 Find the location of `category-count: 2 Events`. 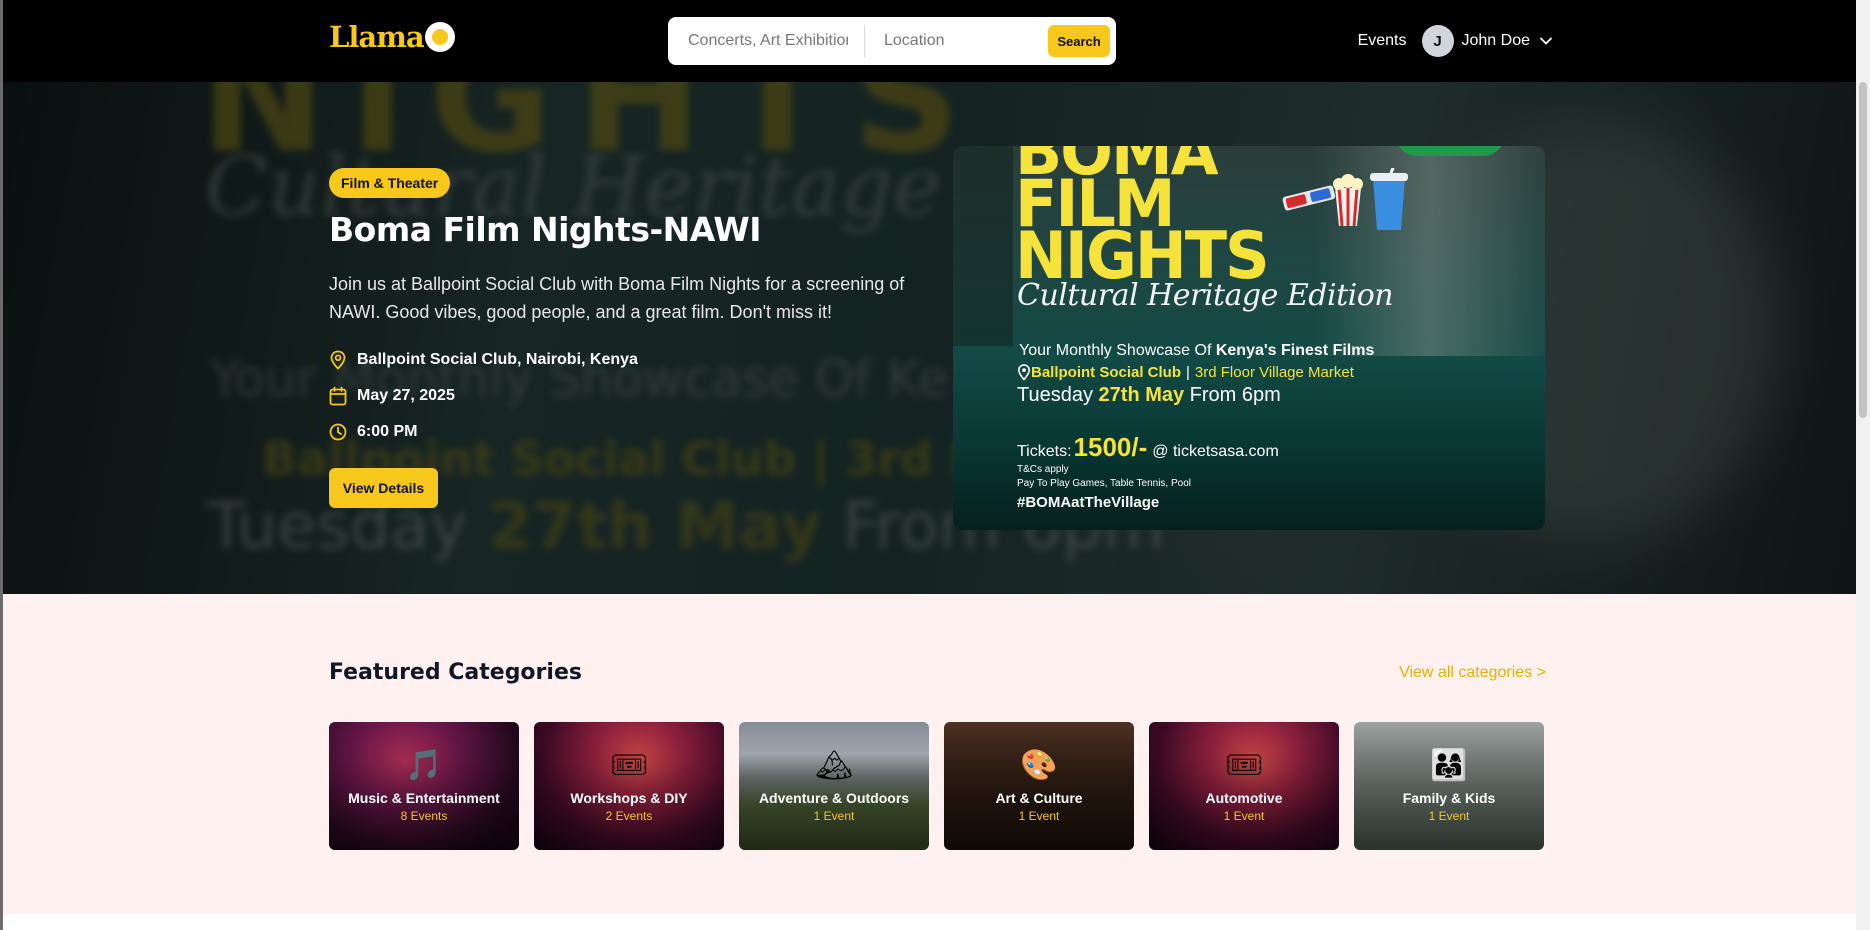

category-count: 2 Events is located at coordinates (629, 816).